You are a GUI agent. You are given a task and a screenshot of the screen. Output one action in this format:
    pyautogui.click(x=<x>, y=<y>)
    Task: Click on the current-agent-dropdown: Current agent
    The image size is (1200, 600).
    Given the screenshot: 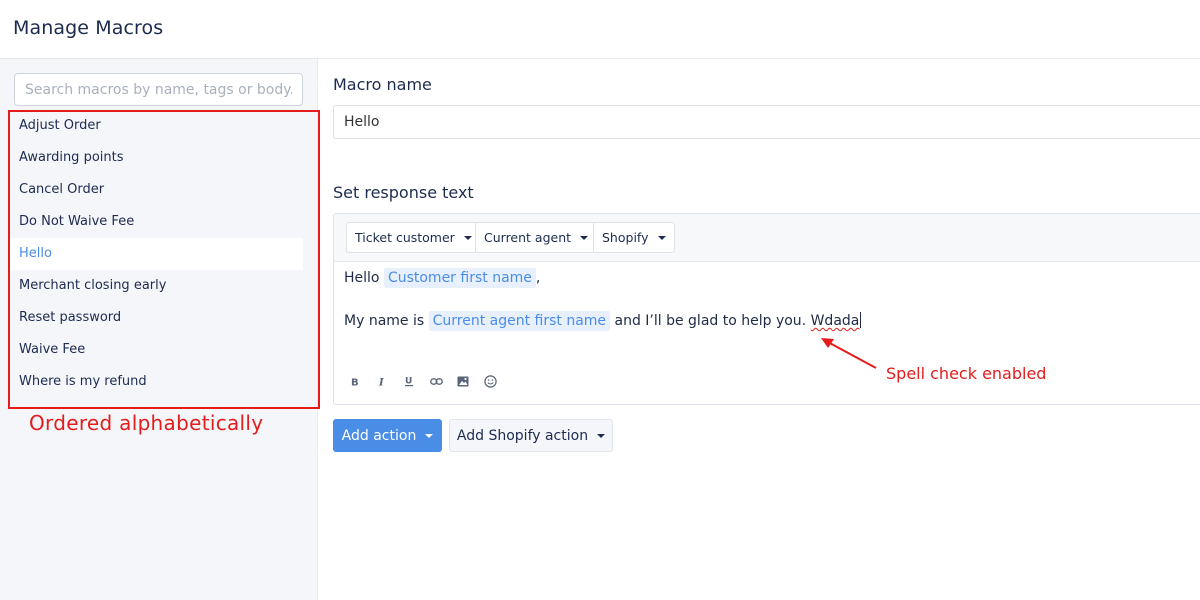 What is the action you would take?
    pyautogui.click(x=536, y=237)
    